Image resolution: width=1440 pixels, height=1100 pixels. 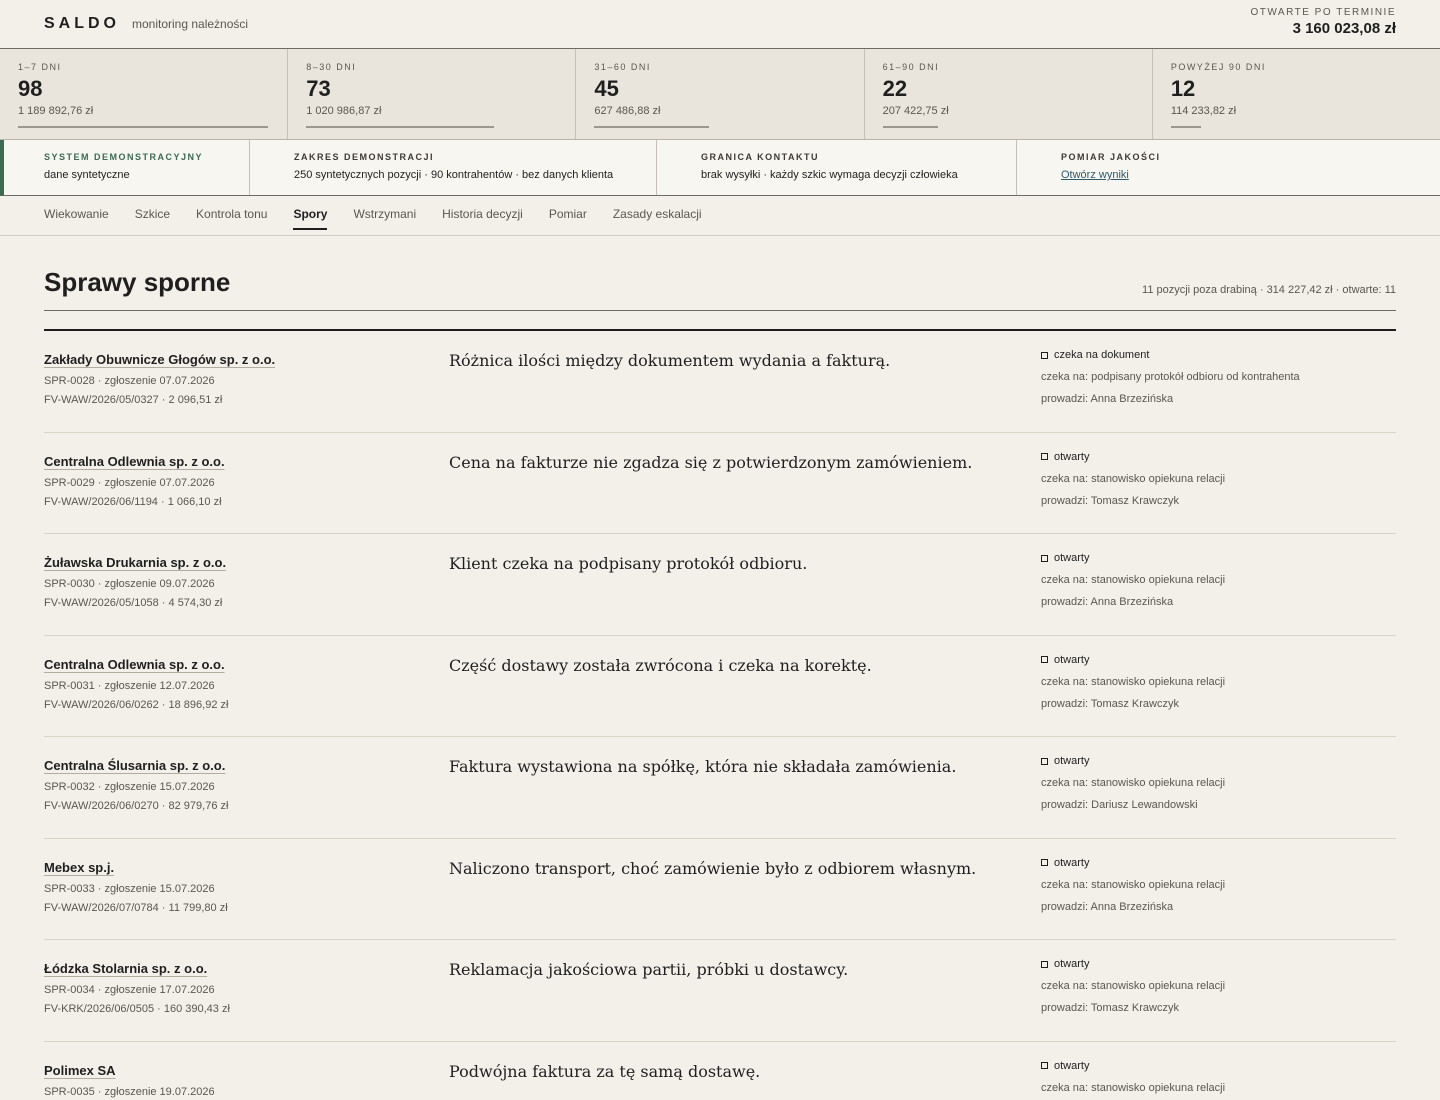 I want to click on tab-pomiar: Pomiar, so click(x=568, y=213).